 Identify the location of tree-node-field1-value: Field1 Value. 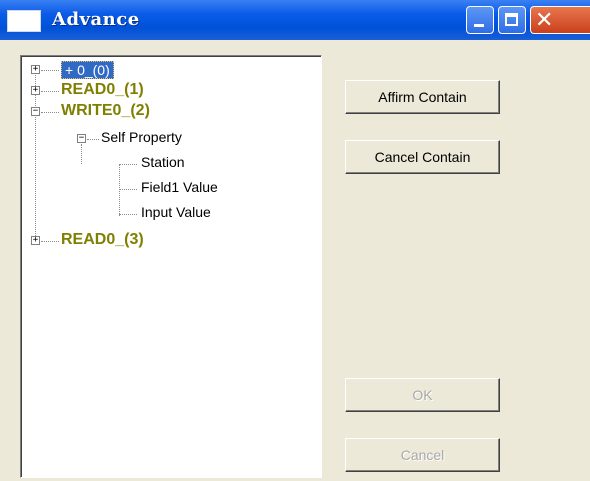
(179, 187).